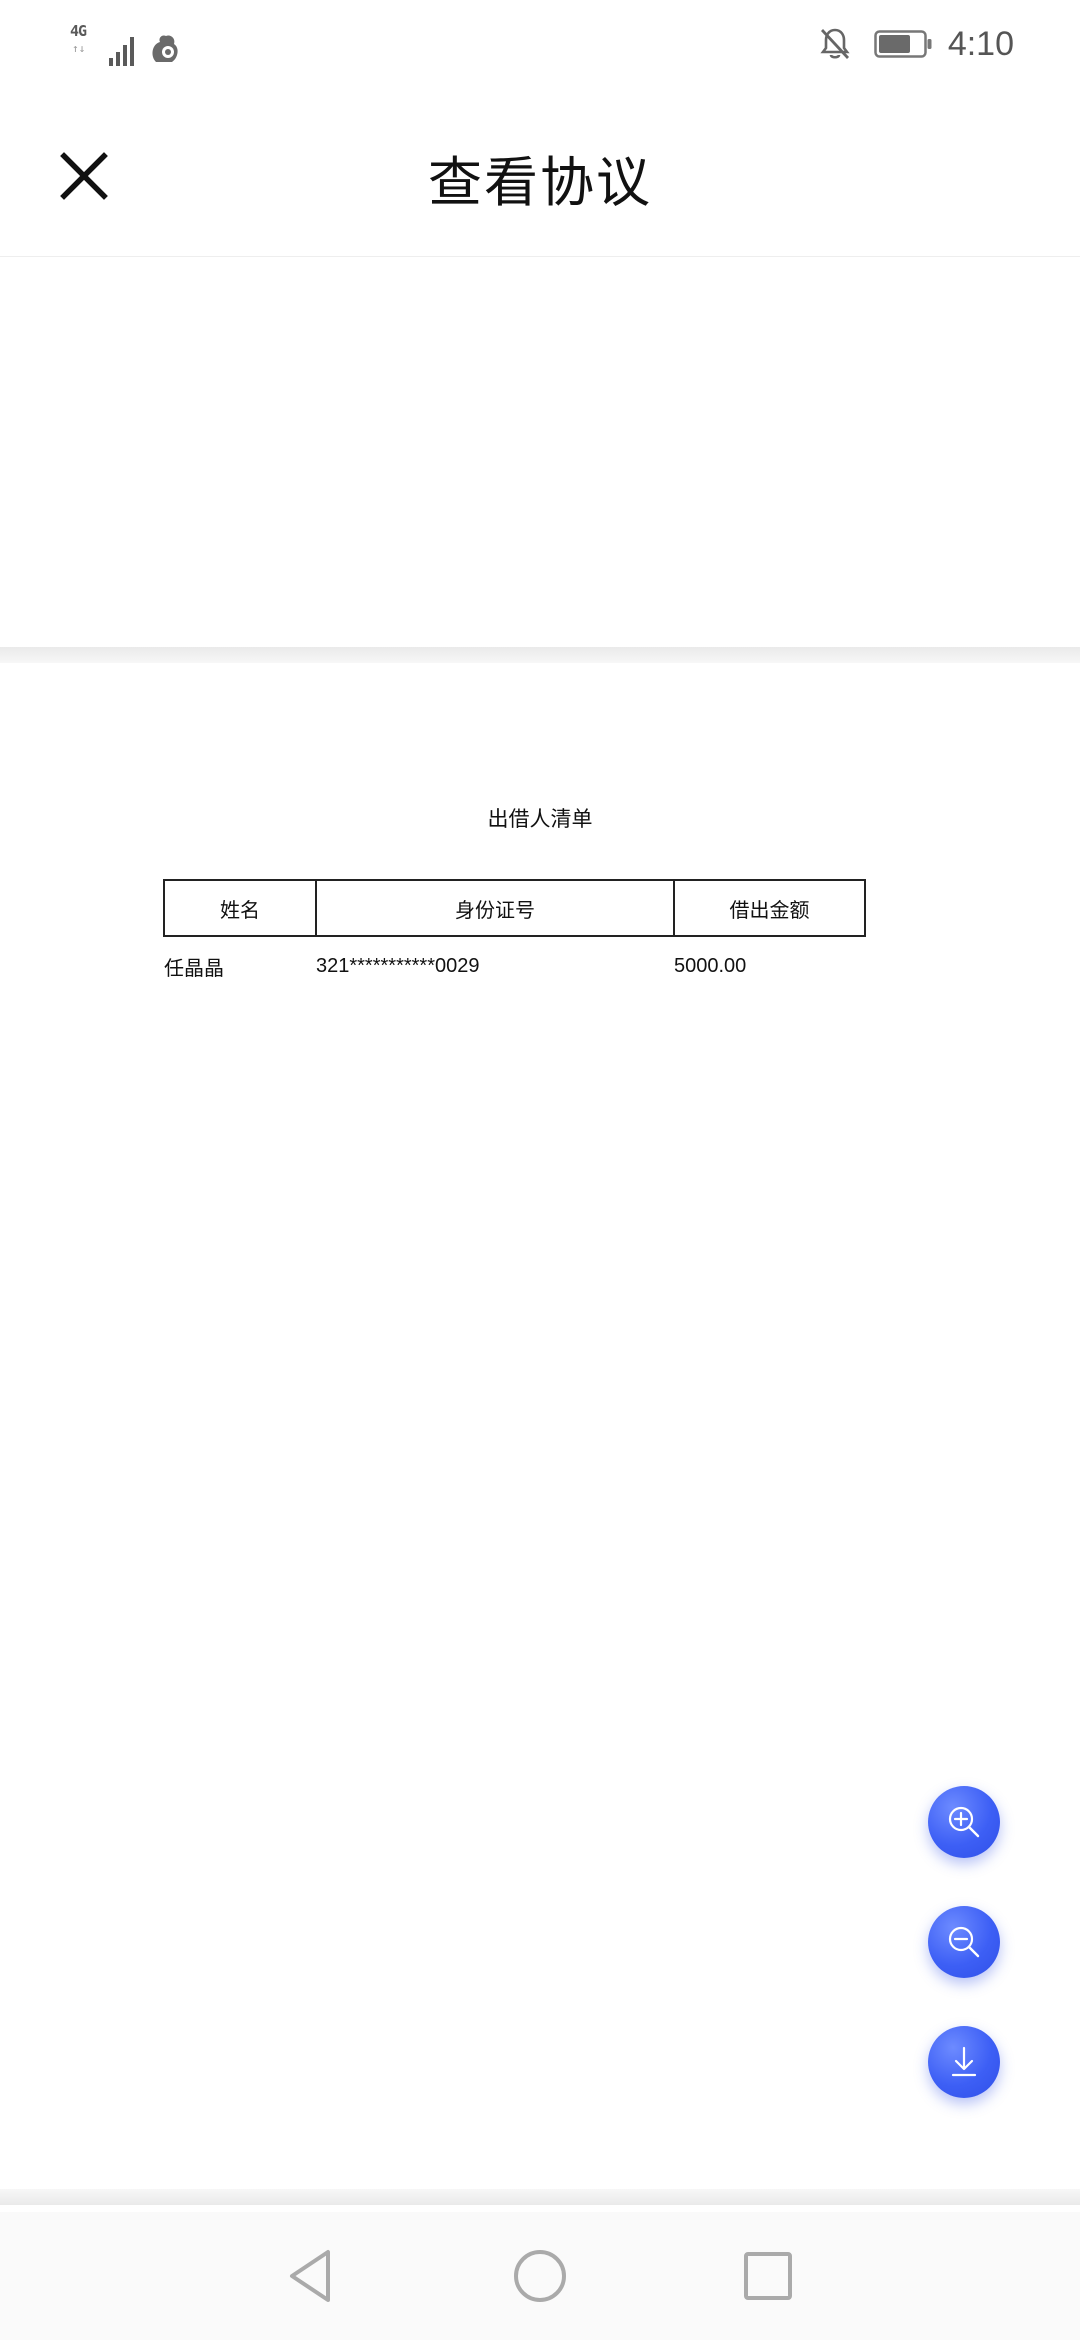 This screenshot has width=1080, height=2340. What do you see at coordinates (165, 48) in the screenshot?
I see `squirrel-app-icon` at bounding box center [165, 48].